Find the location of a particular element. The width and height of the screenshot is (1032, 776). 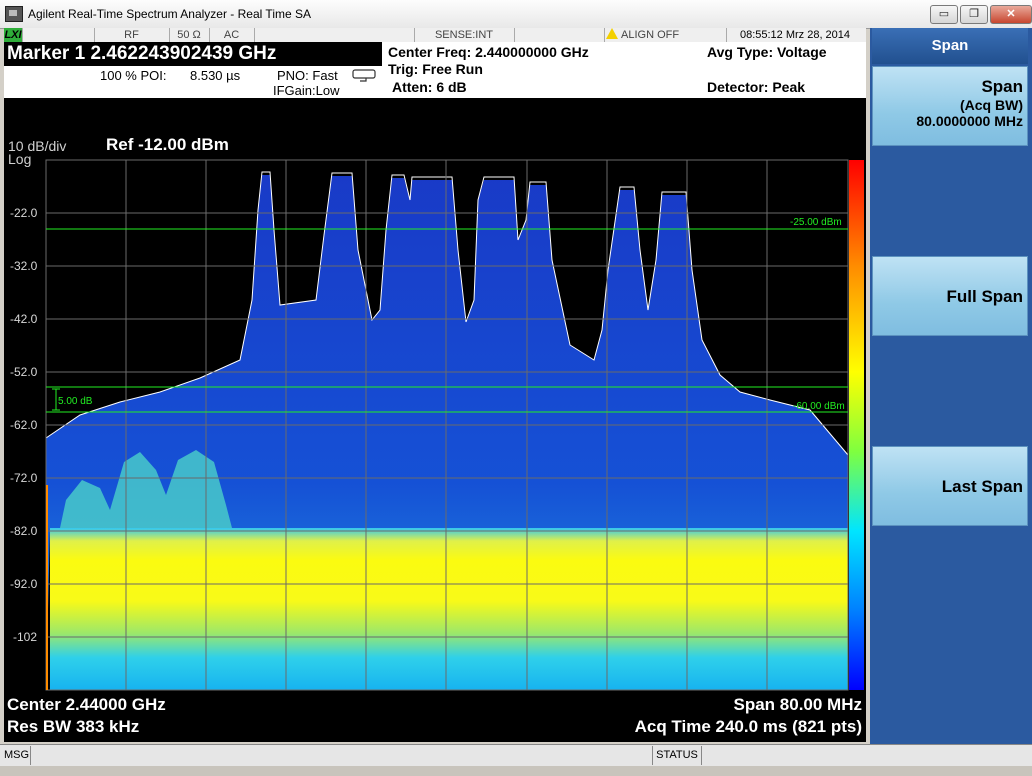

upper-threshold-label: -25.00 dBm is located at coordinates (816, 222).